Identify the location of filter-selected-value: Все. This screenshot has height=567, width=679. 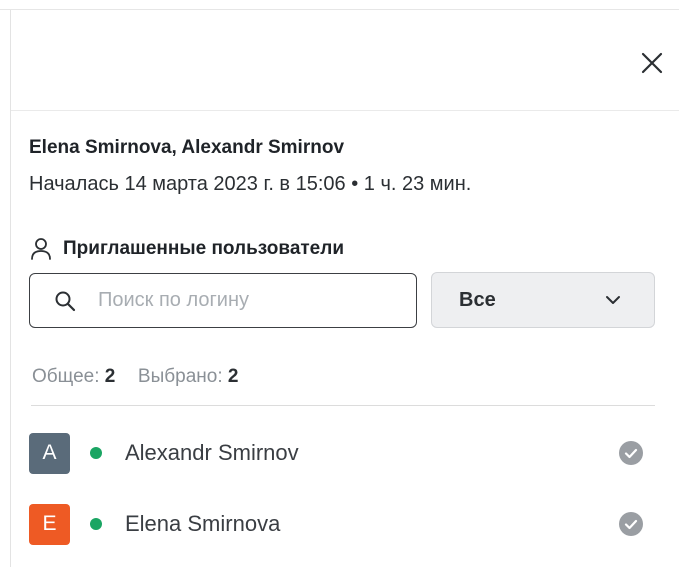
(477, 299).